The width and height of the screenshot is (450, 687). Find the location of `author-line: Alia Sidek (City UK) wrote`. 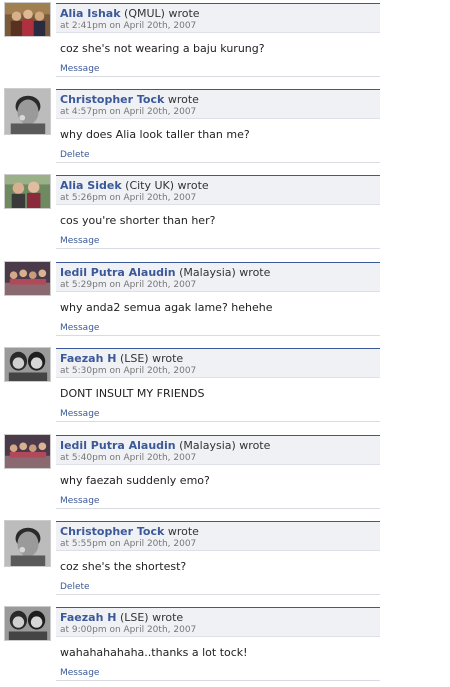

author-line: Alia Sidek (City UK) wrote is located at coordinates (134, 185).